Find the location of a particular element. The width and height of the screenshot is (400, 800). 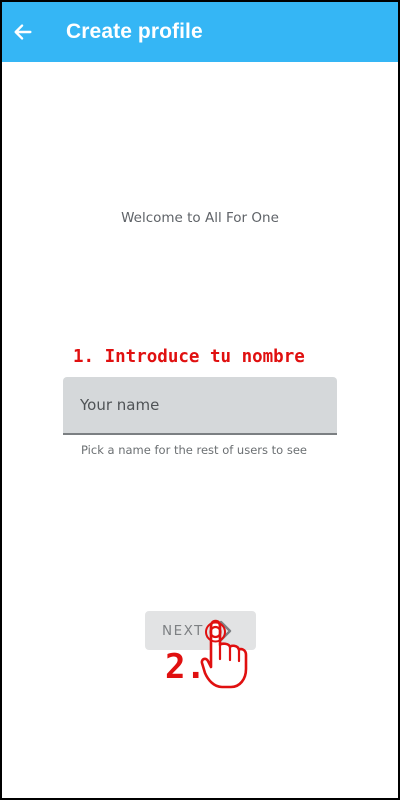

back-button is located at coordinates (23, 32).